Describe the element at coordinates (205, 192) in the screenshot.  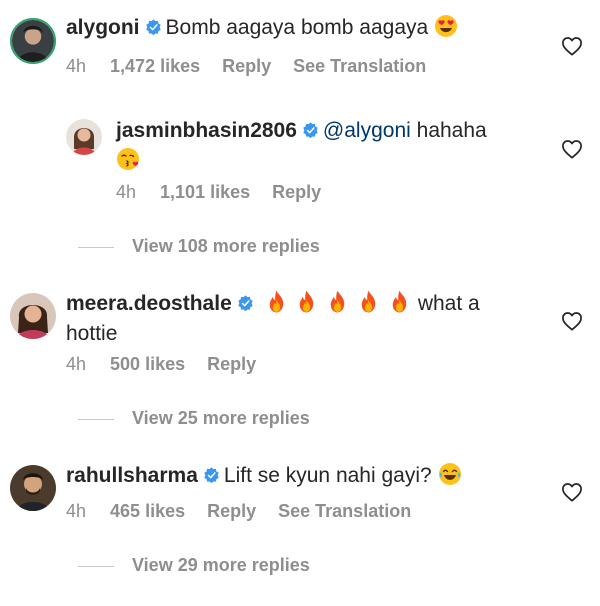
I see `likes-count: 1,101 likes` at that location.